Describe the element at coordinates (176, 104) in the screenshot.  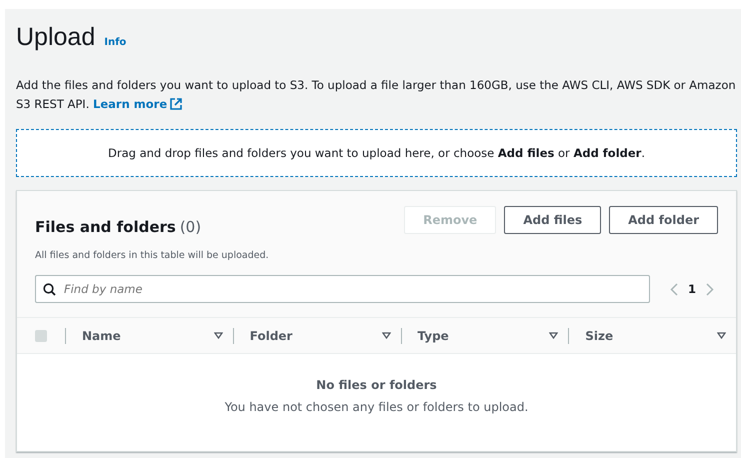
I see `external-link-icon` at that location.